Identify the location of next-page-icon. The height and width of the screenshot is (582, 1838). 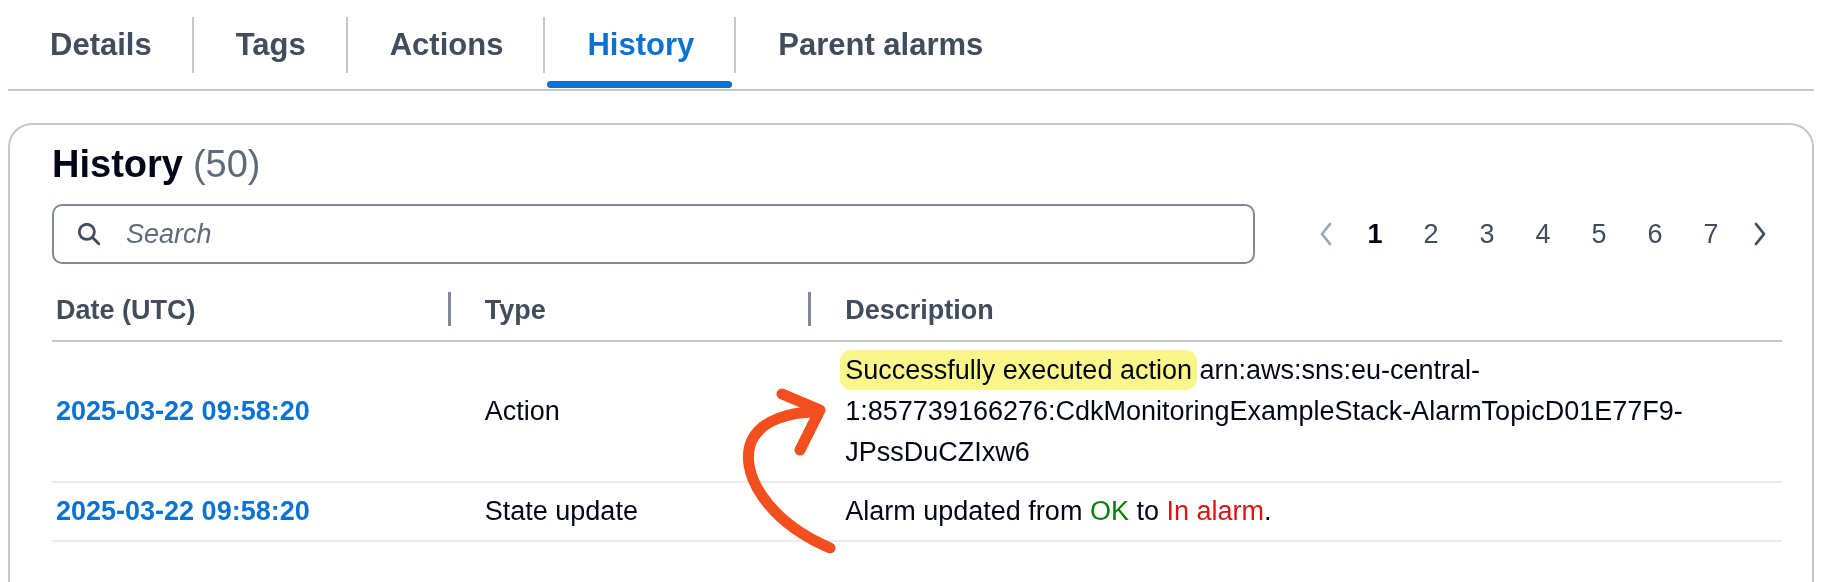
(1760, 234).